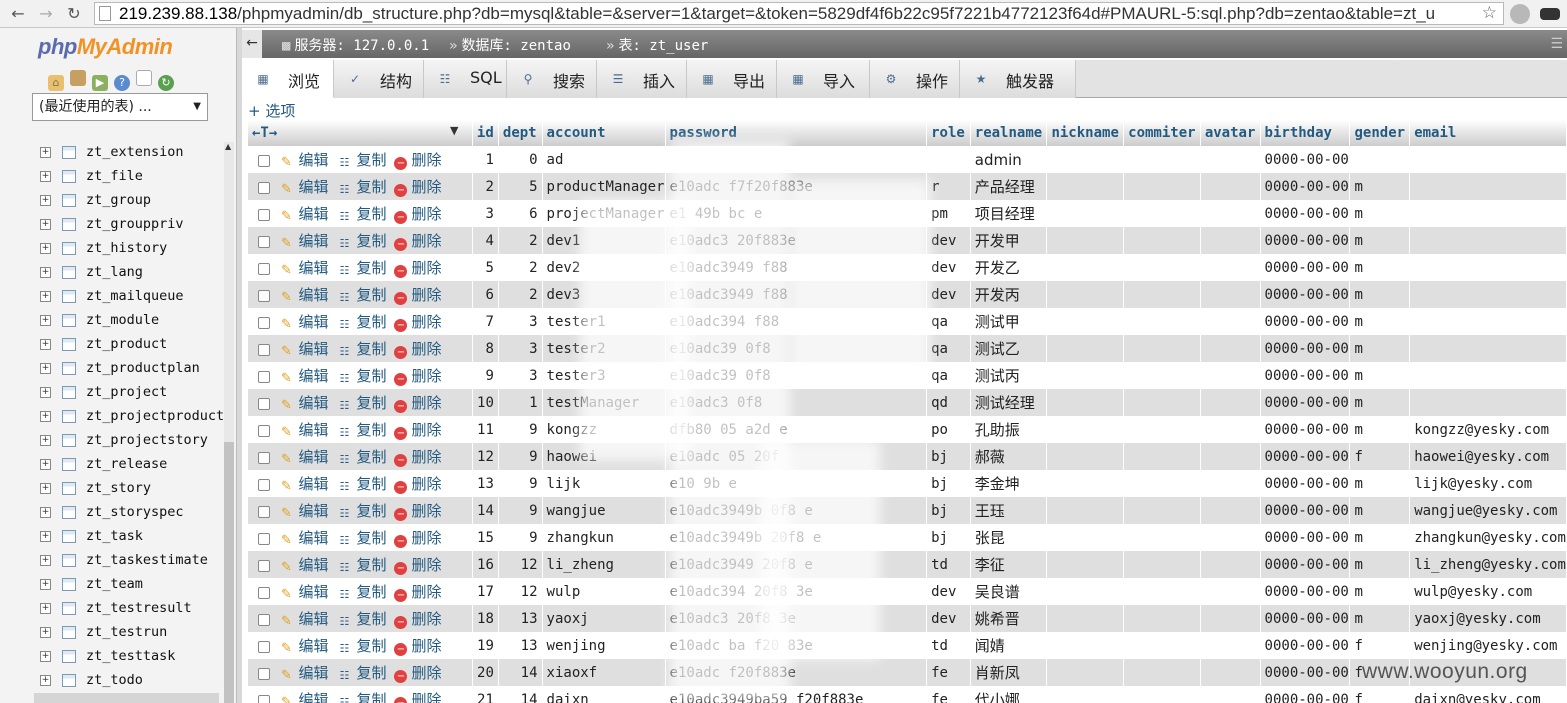 This screenshot has height=703, width=1567. Describe the element at coordinates (604, 186) in the screenshot. I see `cell-account: productManager` at that location.